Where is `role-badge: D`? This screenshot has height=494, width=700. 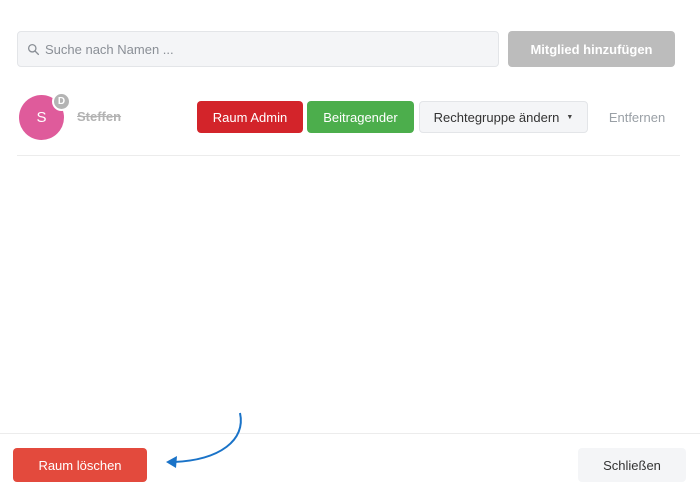 role-badge: D is located at coordinates (61, 101).